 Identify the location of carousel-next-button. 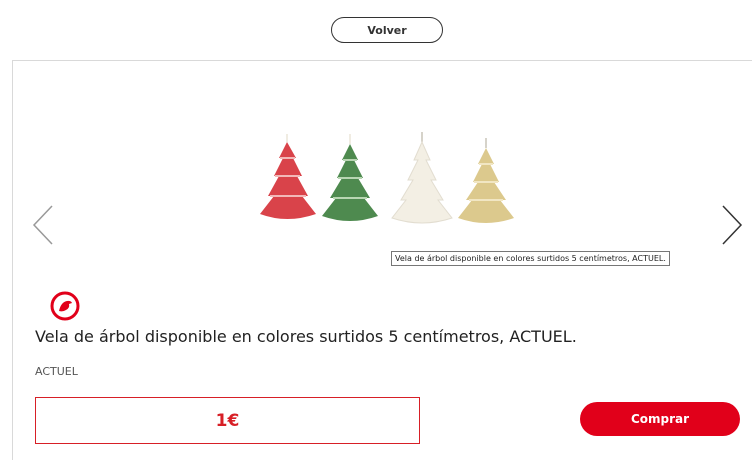
(733, 225).